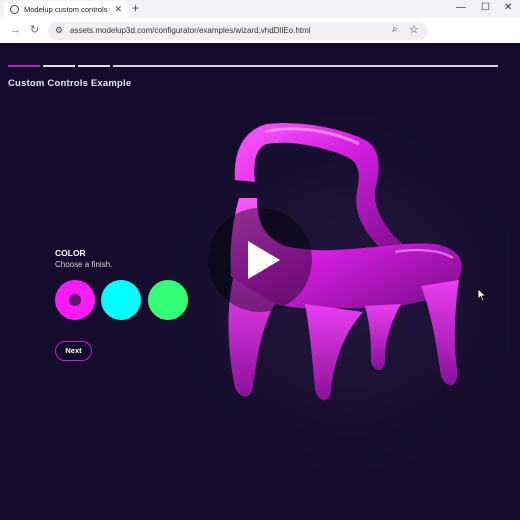  I want to click on swatch-cyan, so click(121, 300).